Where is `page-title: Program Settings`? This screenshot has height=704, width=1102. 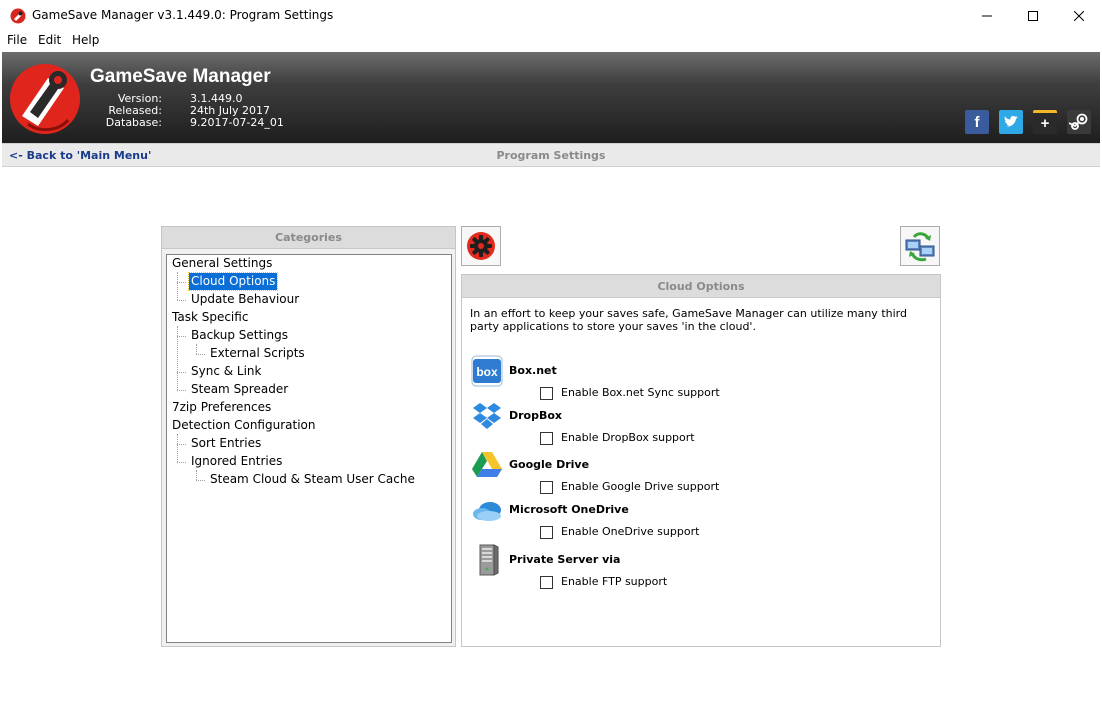
page-title: Program Settings is located at coordinates (551, 155).